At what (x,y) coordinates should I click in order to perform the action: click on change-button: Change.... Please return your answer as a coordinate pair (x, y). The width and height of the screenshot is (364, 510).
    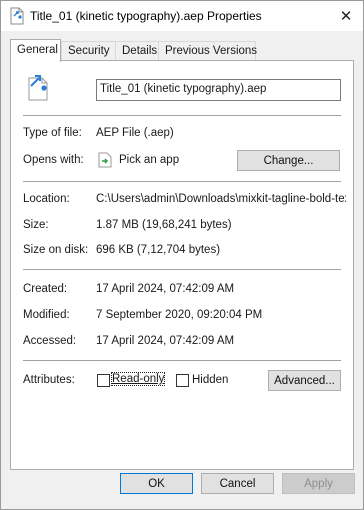
    Looking at the image, I should click on (288, 160).